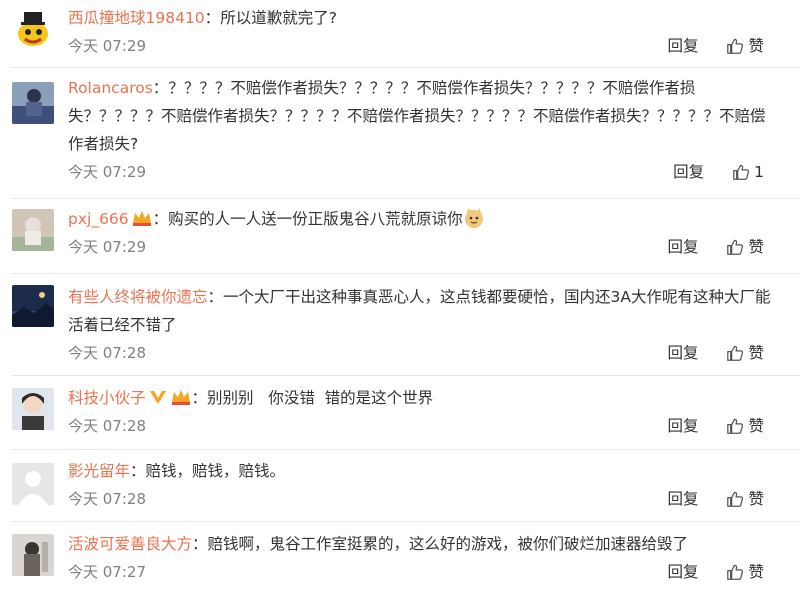  What do you see at coordinates (130, 544) in the screenshot?
I see `comment-author: 活波可爱善良大方` at bounding box center [130, 544].